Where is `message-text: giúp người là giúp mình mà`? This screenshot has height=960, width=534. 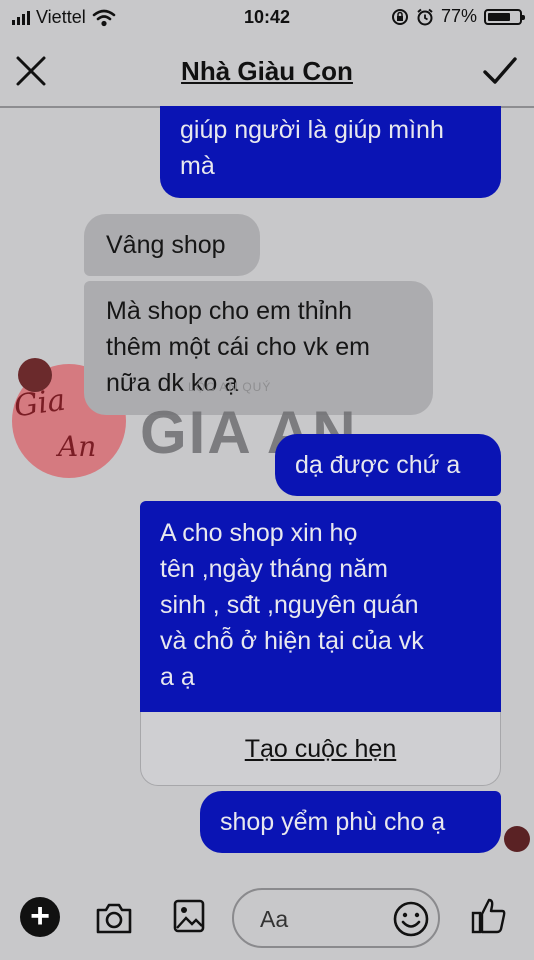 message-text: giúp người là giúp mình mà is located at coordinates (312, 148).